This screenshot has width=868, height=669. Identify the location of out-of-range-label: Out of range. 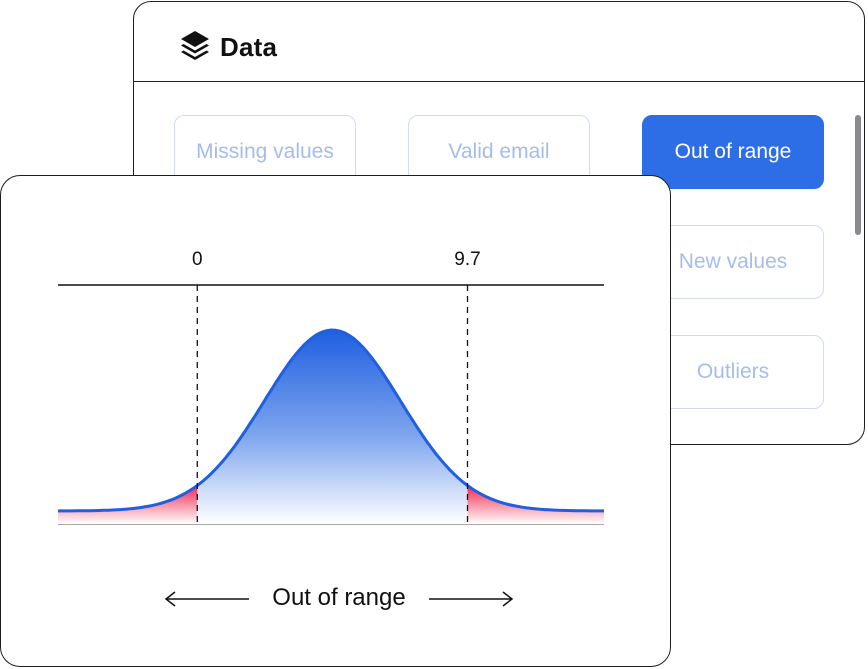
(339, 597).